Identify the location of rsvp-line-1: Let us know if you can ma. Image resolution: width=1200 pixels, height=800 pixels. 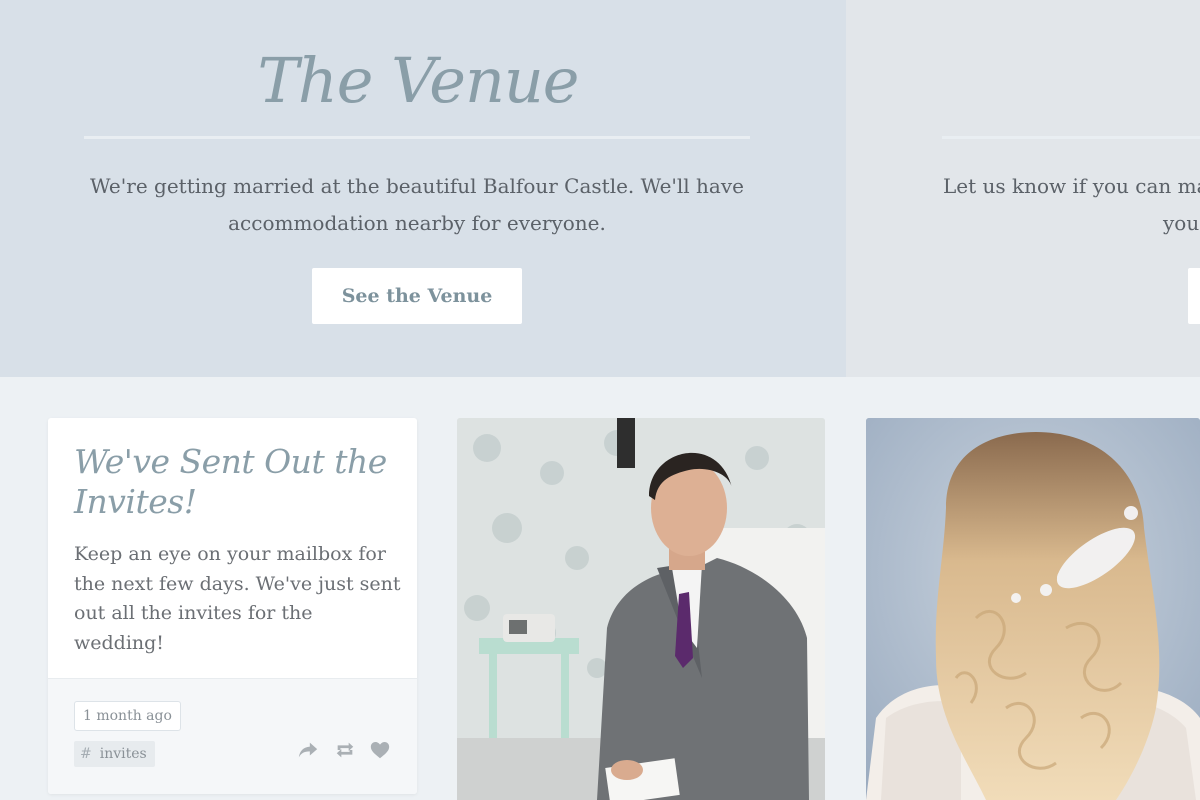
(1071, 186).